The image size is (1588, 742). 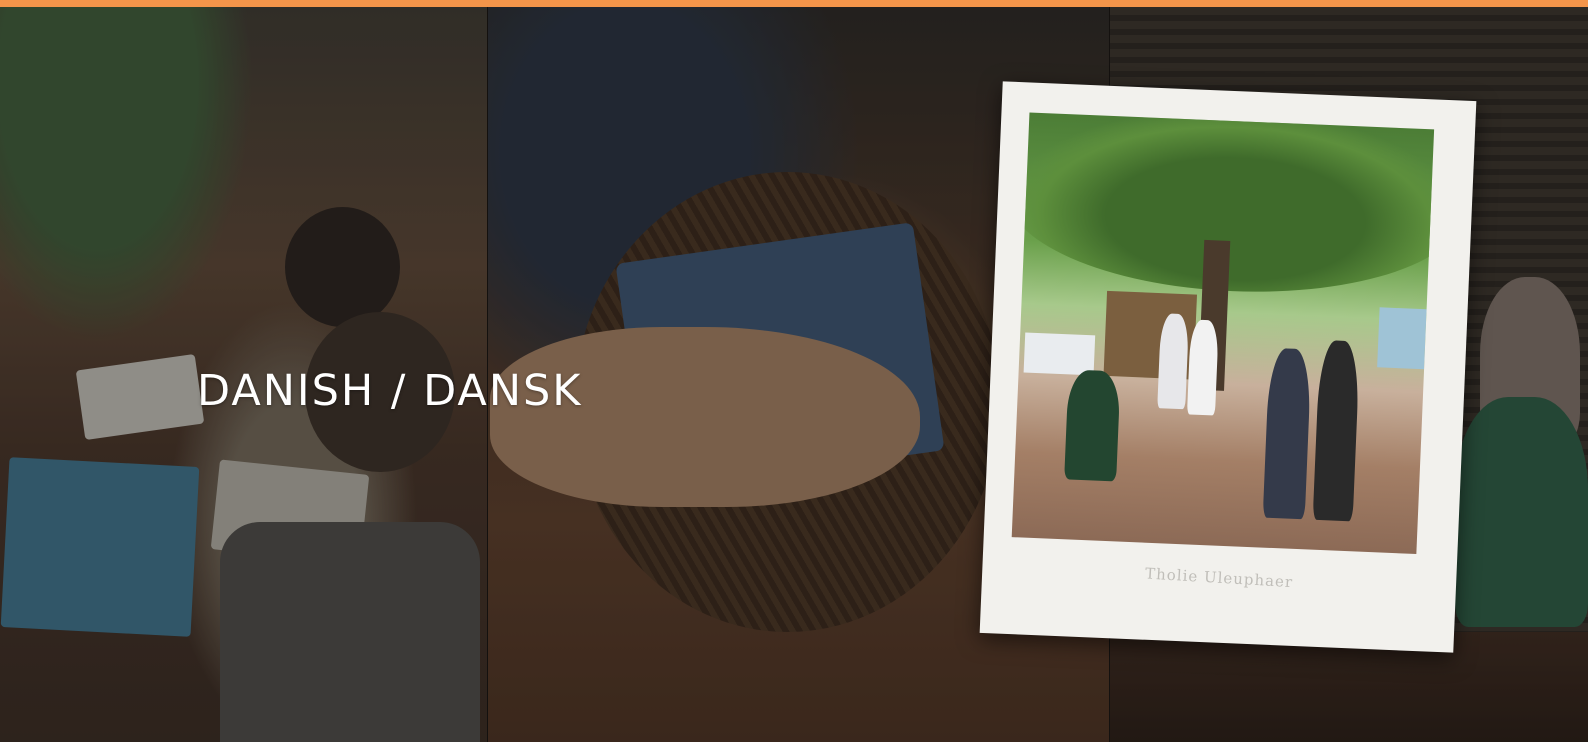 What do you see at coordinates (390, 391) in the screenshot?
I see `page-heading: DANISH / DANSK` at bounding box center [390, 391].